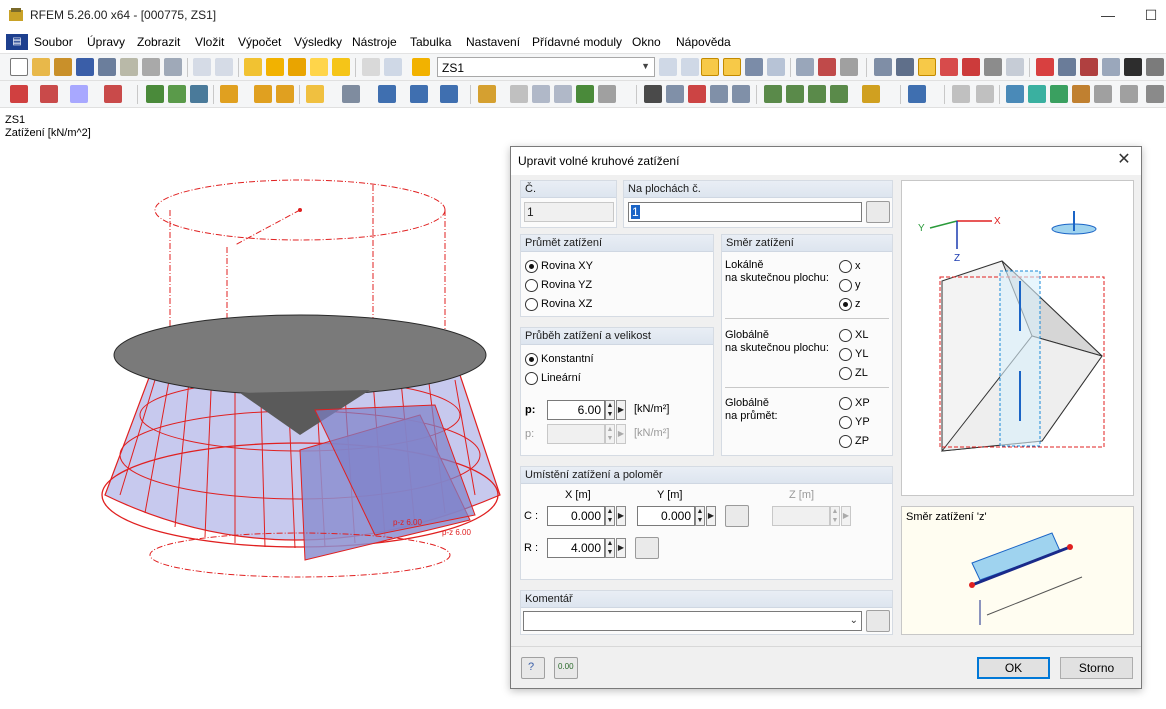 This screenshot has width=1166, height=709. What do you see at coordinates (421, 67) in the screenshot?
I see `load-case-icon` at bounding box center [421, 67].